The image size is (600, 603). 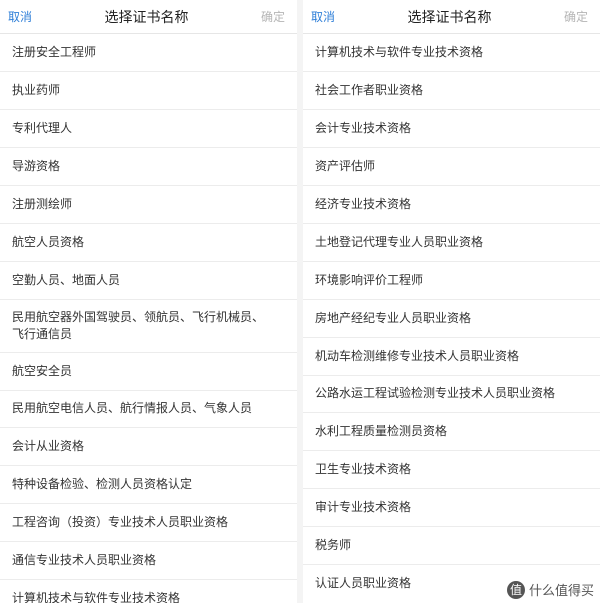 What do you see at coordinates (451, 394) in the screenshot?
I see `list-item: 公路水运工程试验检测专业技术人员职业资格` at bounding box center [451, 394].